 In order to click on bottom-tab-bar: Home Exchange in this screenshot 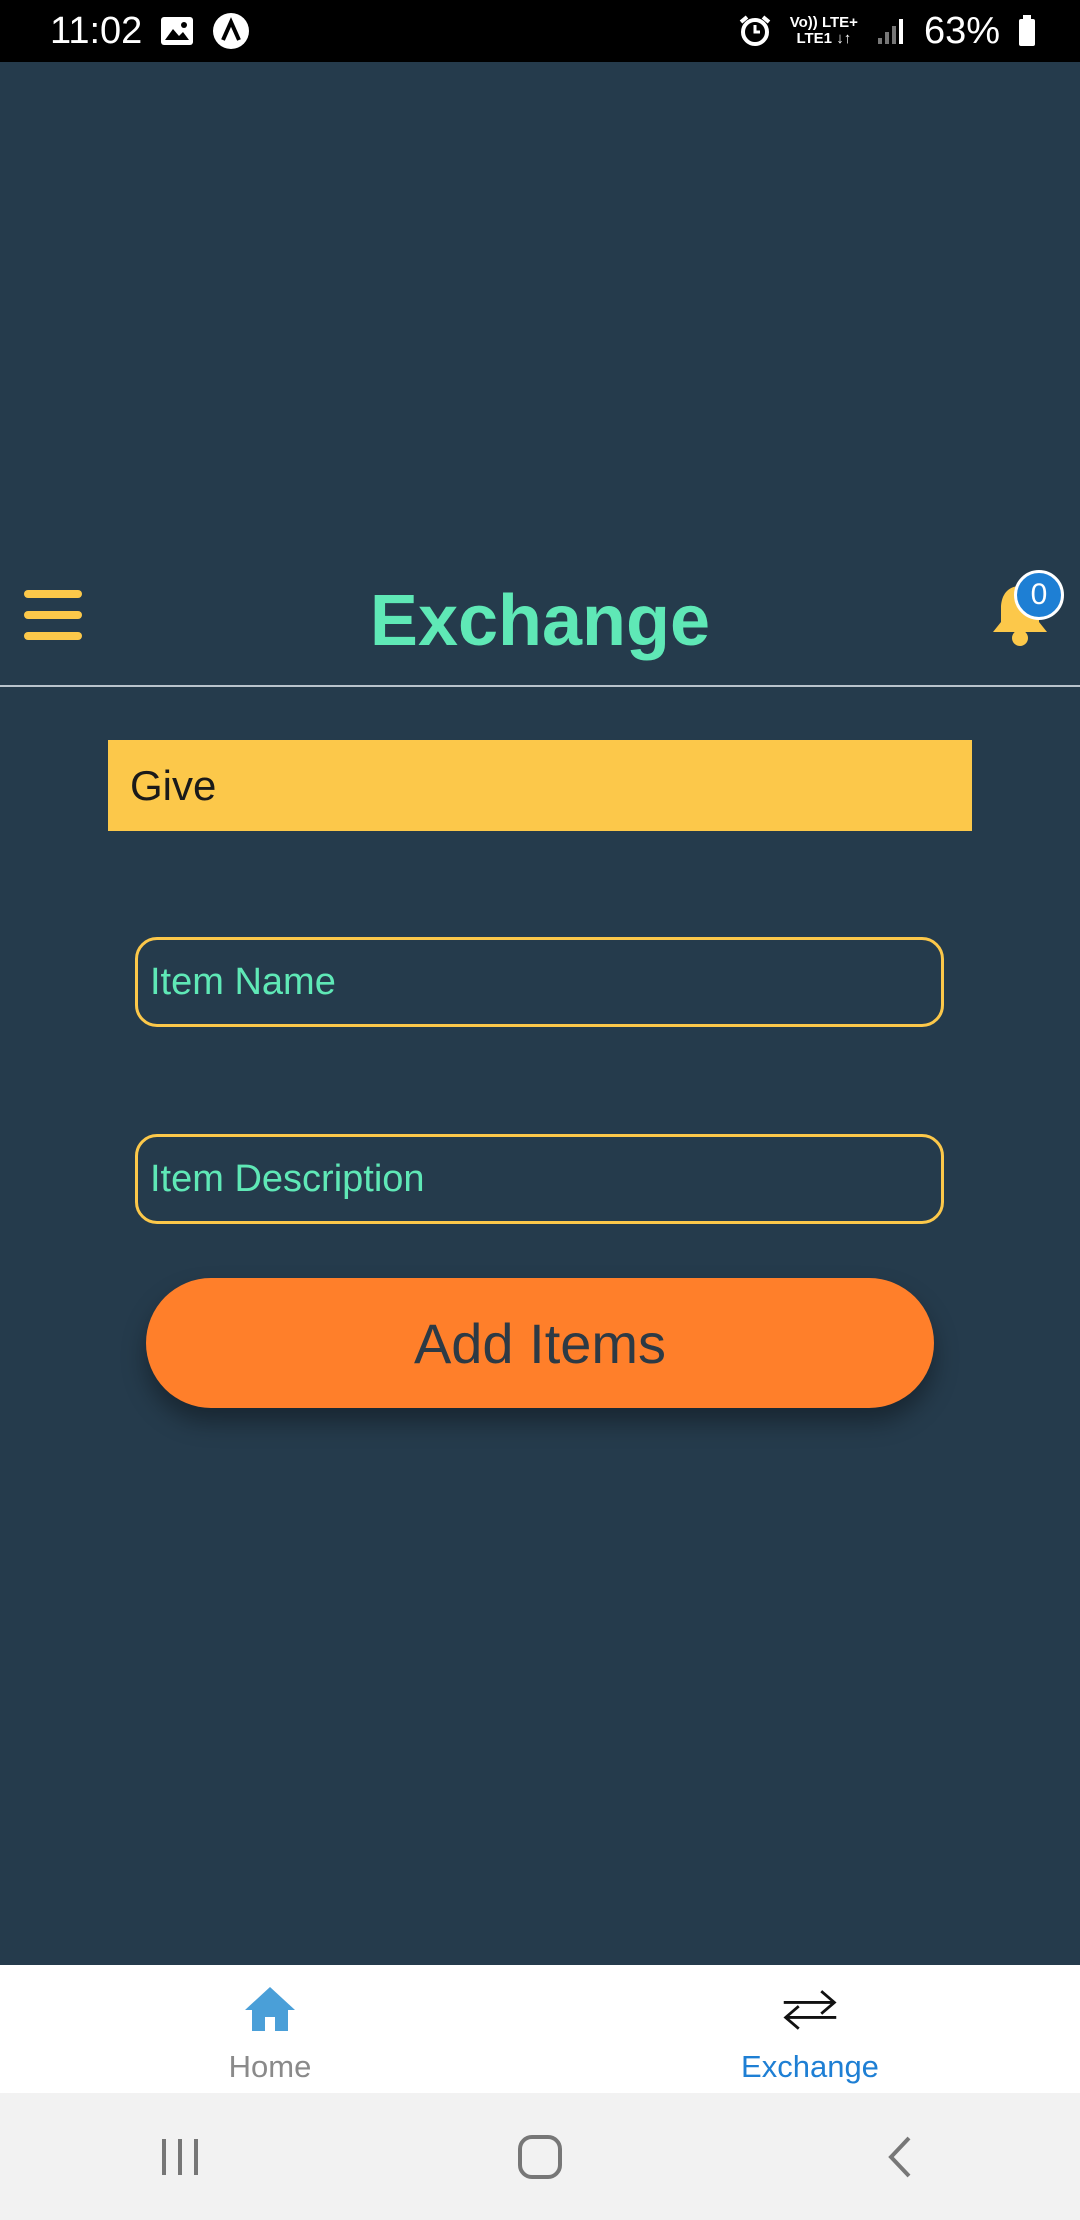, I will do `click(540, 2029)`.